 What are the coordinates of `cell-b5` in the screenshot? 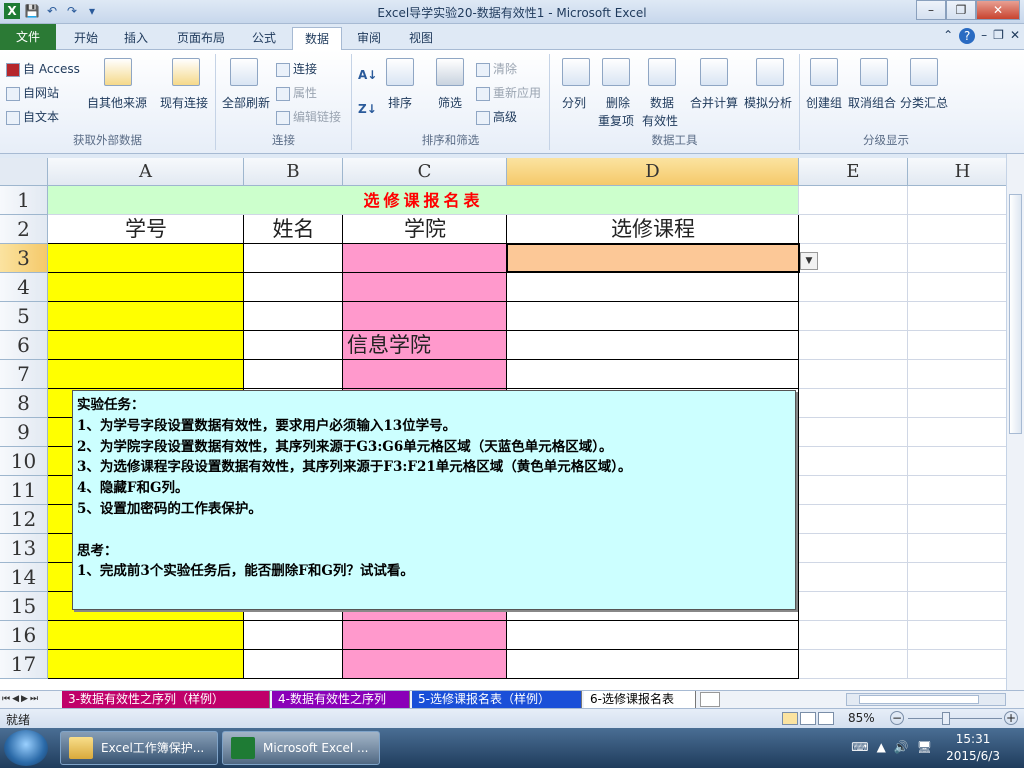 It's located at (293, 316).